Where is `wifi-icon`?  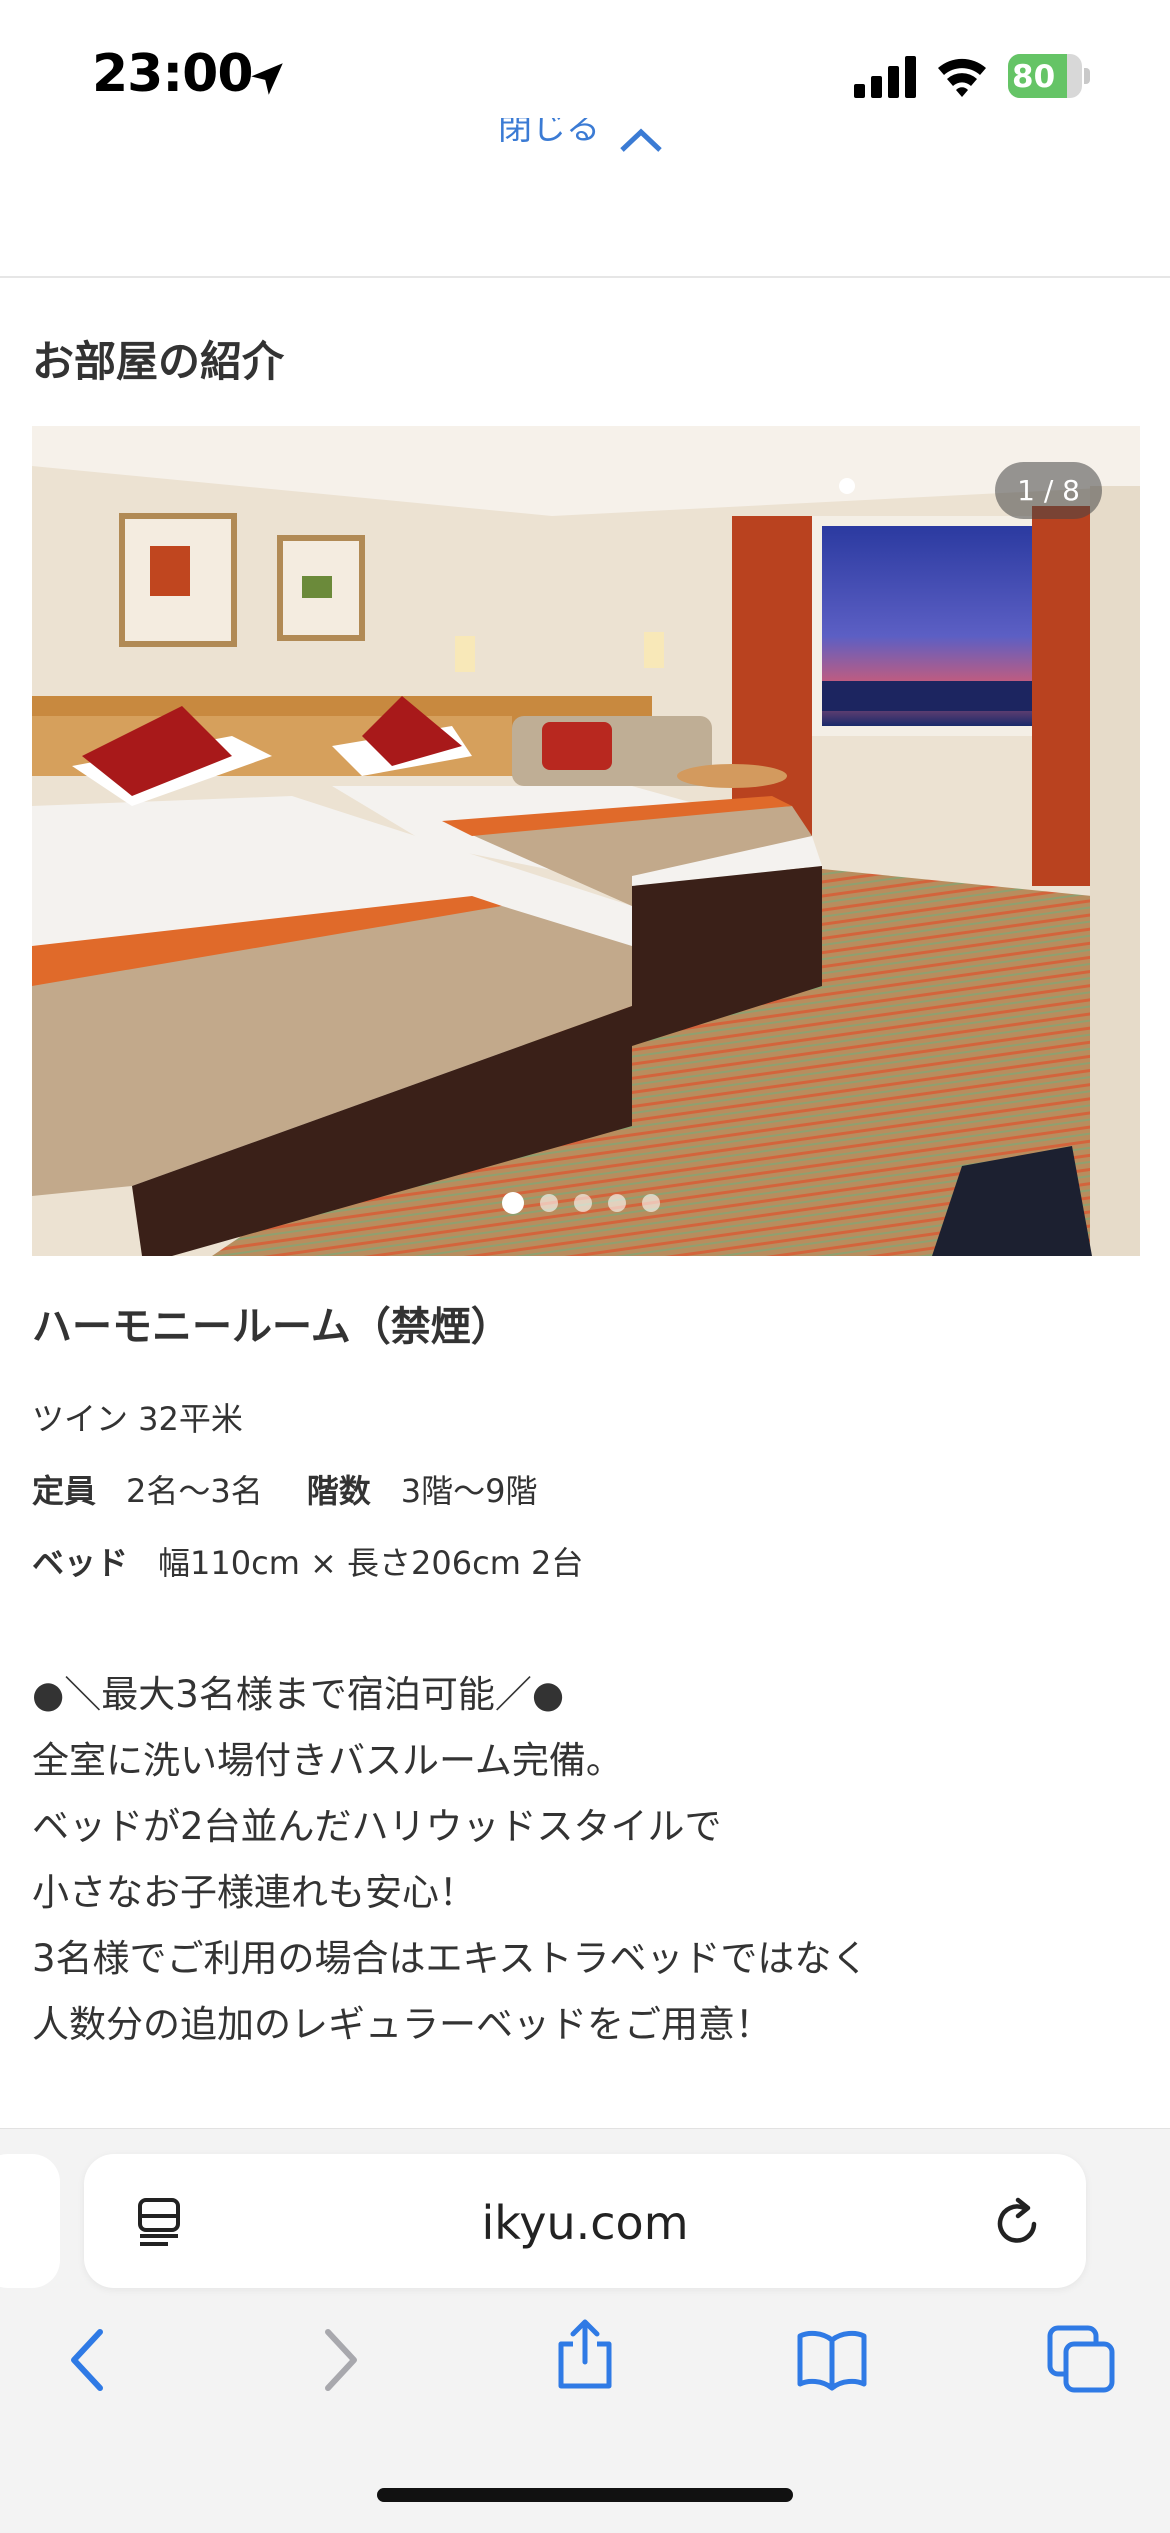
wifi-icon is located at coordinates (962, 77).